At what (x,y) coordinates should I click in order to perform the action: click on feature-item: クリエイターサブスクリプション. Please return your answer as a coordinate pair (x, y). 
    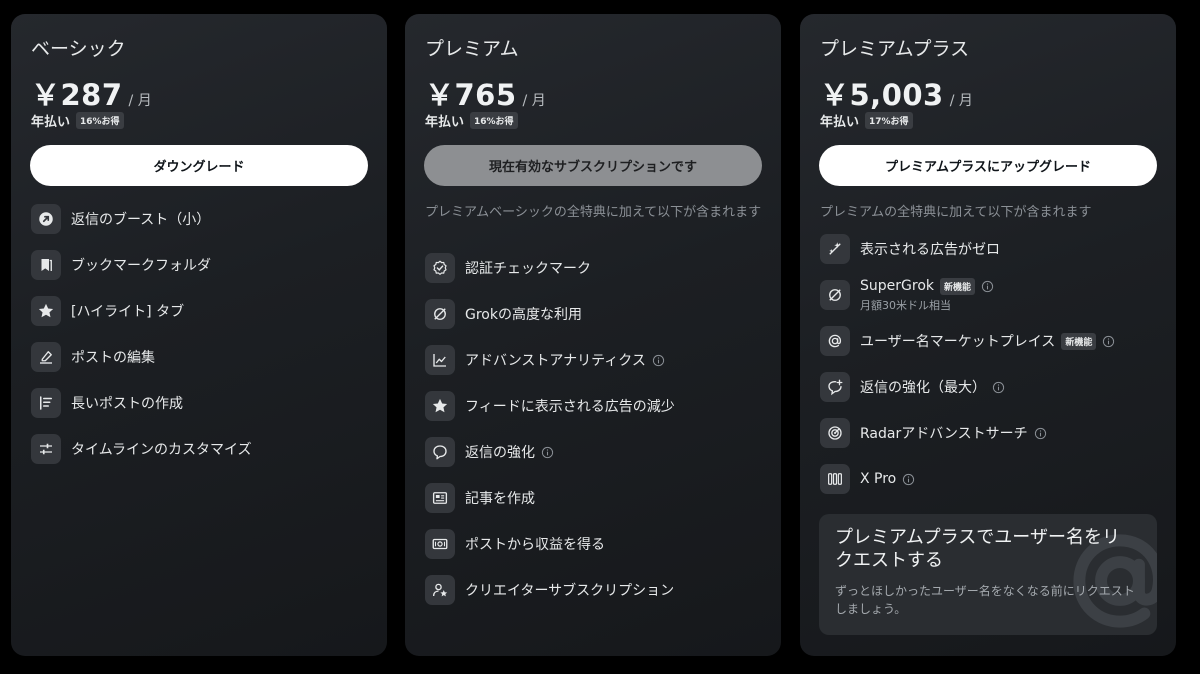
    Looking at the image, I should click on (550, 590).